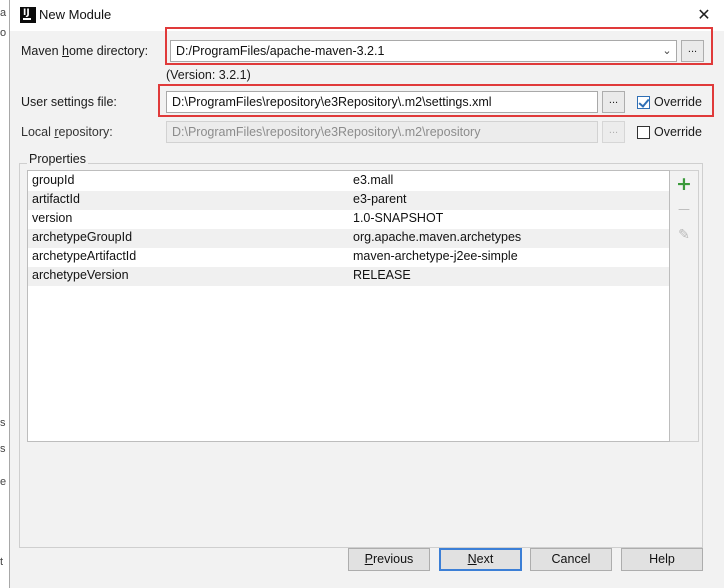 The height and width of the screenshot is (588, 724). I want to click on property-value: maven-archetype-j2ee-simple, so click(435, 256).